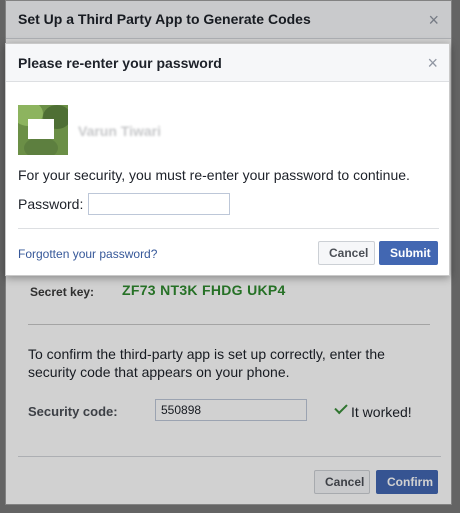 Image resolution: width=460 pixels, height=513 pixels. What do you see at coordinates (228, 228) in the screenshot?
I see `password-dialog-divider` at bounding box center [228, 228].